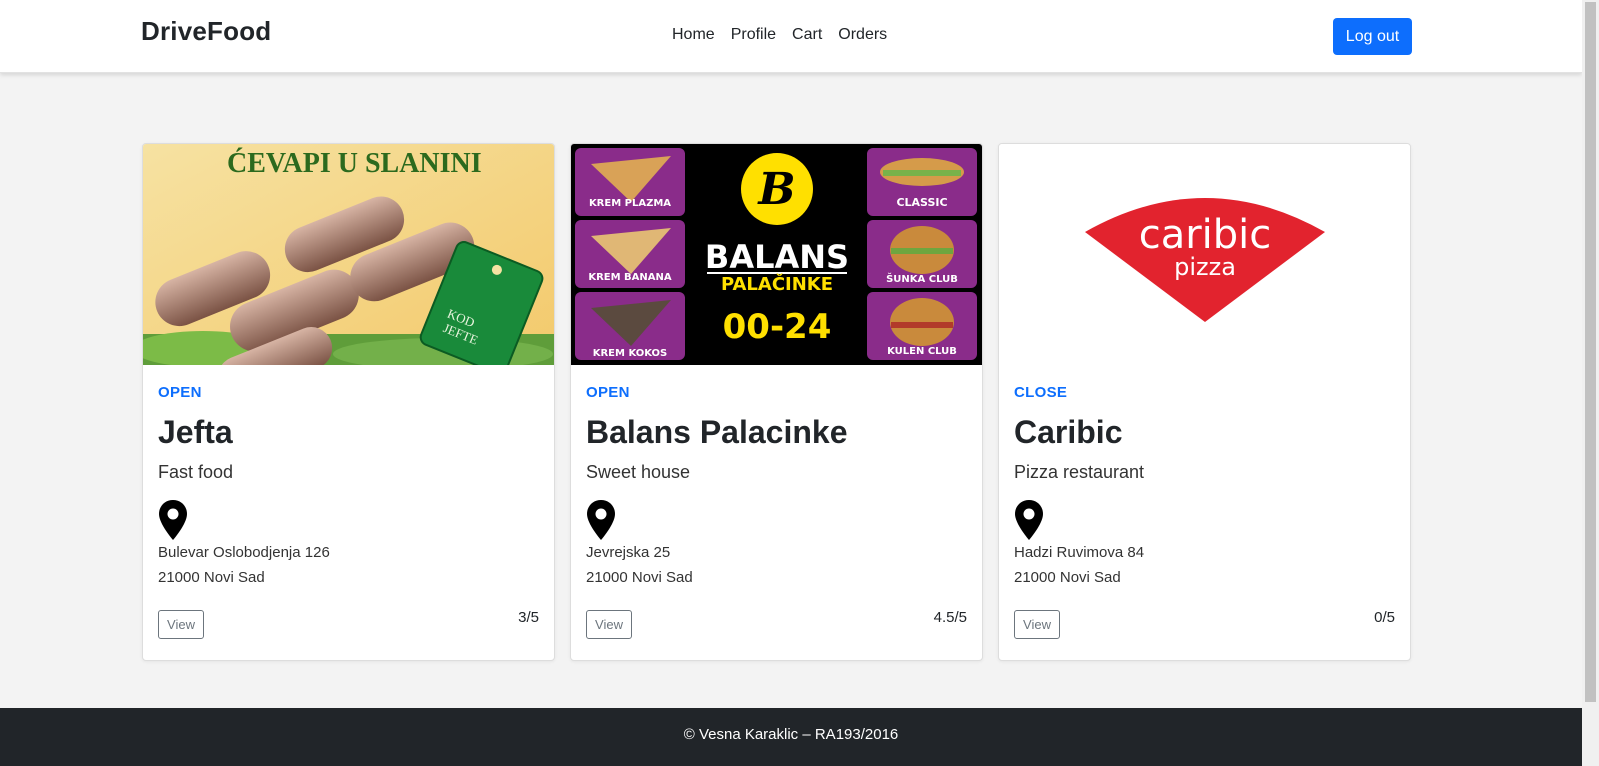  Describe the element at coordinates (921, 202) in the screenshot. I see `svg-text: CLASSIC` at that location.